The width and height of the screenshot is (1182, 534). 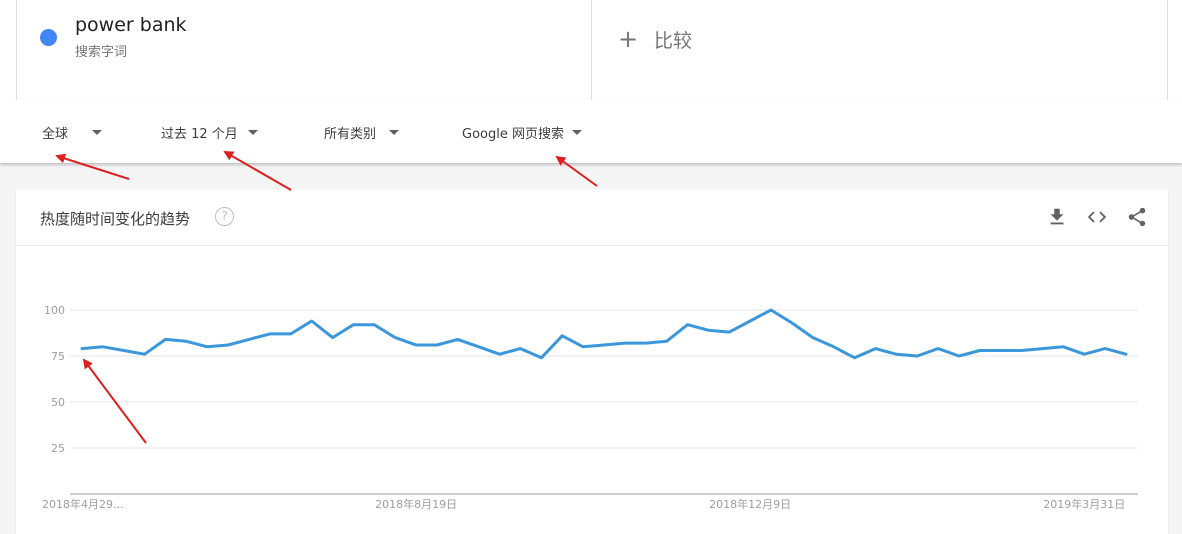 What do you see at coordinates (350, 134) in the screenshot?
I see `category-label: 所有类别` at bounding box center [350, 134].